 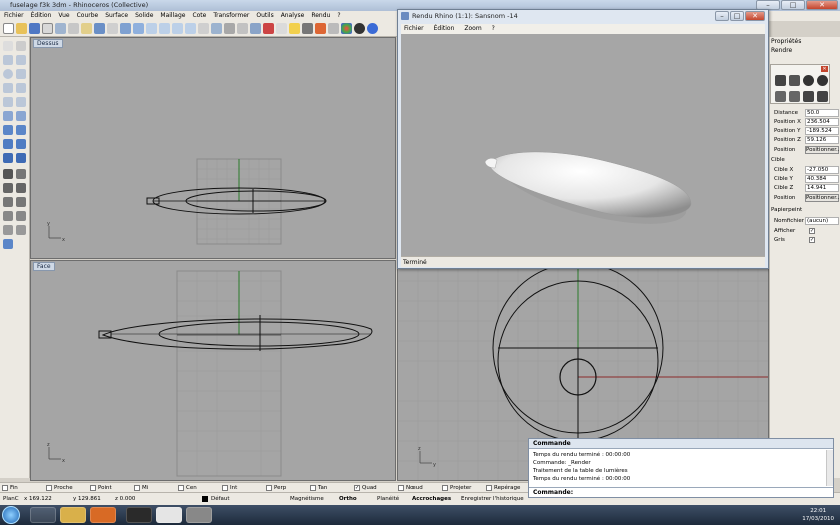 I want to click on lightbulb-icon, so click(x=294, y=28).